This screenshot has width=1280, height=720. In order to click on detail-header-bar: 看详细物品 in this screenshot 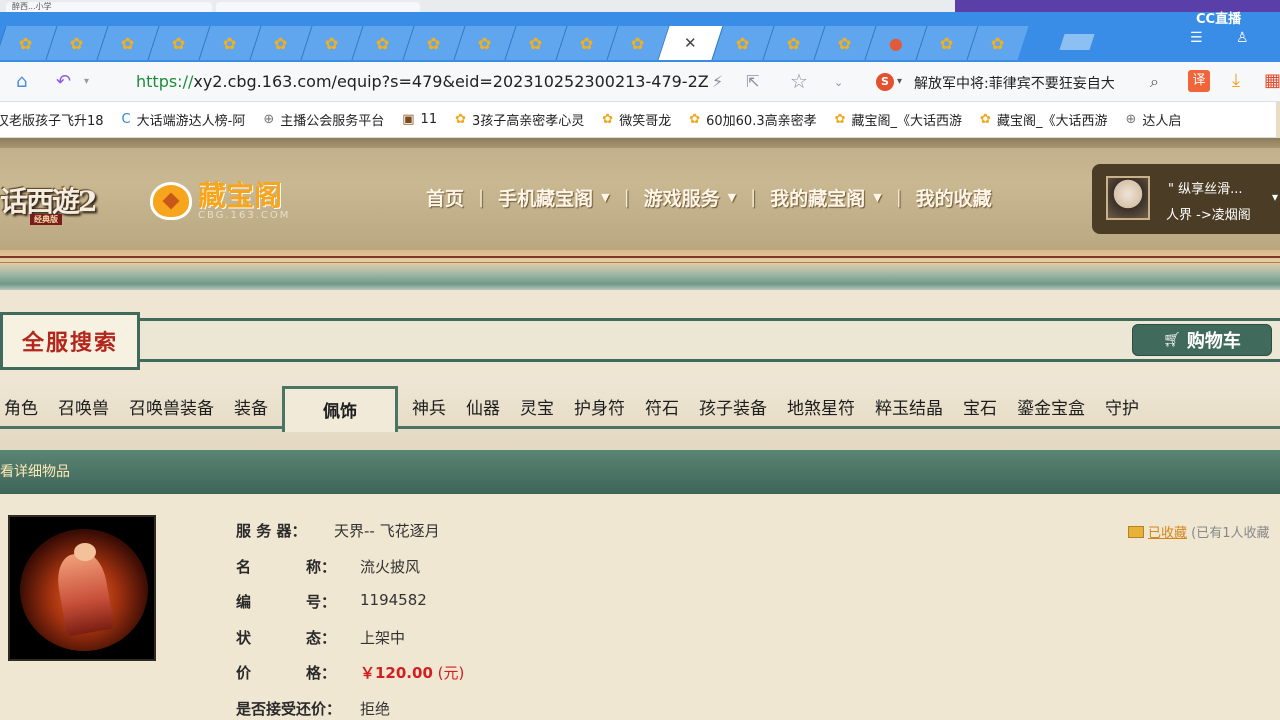, I will do `click(640, 472)`.